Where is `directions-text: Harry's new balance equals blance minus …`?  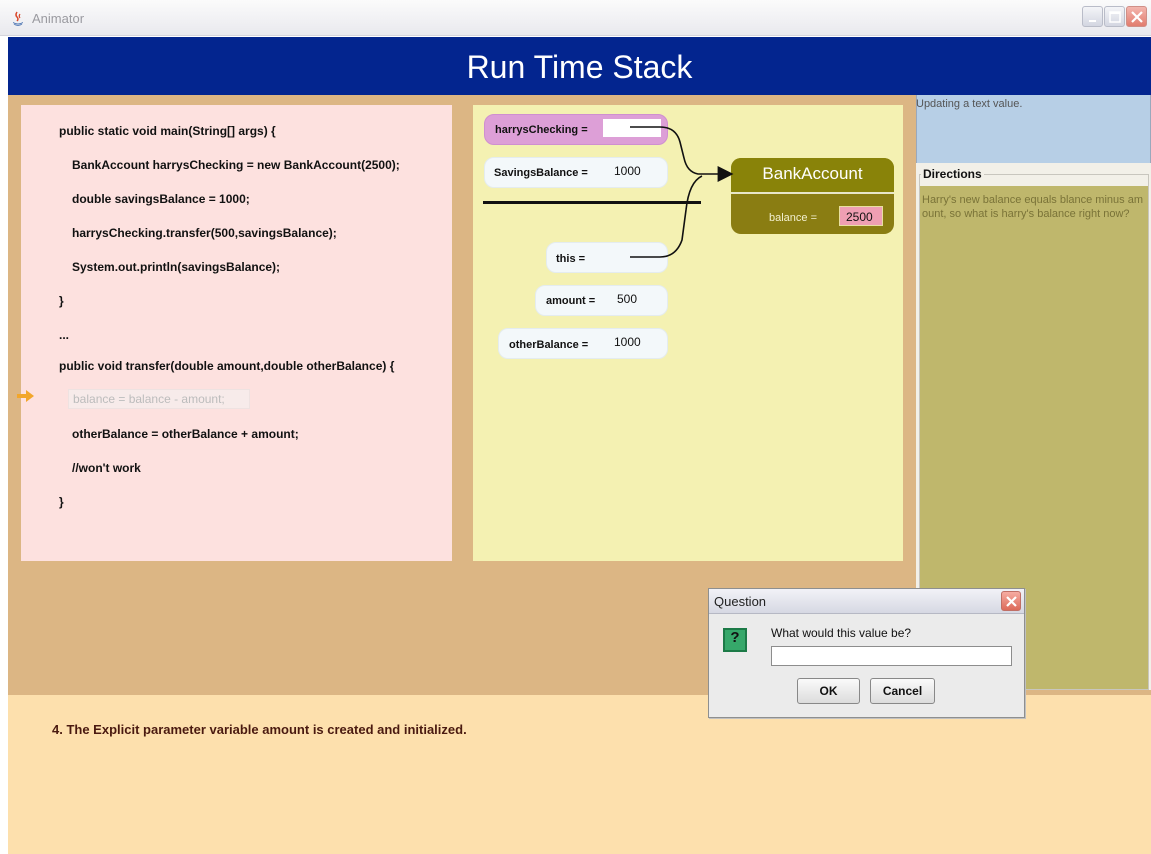
directions-text: Harry's new balance equals blance minus … is located at coordinates (1032, 207).